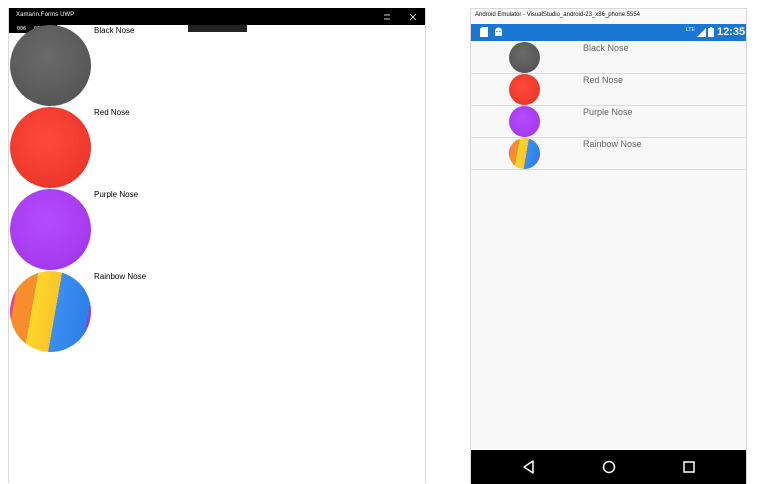 This screenshot has width=761, height=484. I want to click on battery-icon, so click(711, 32).